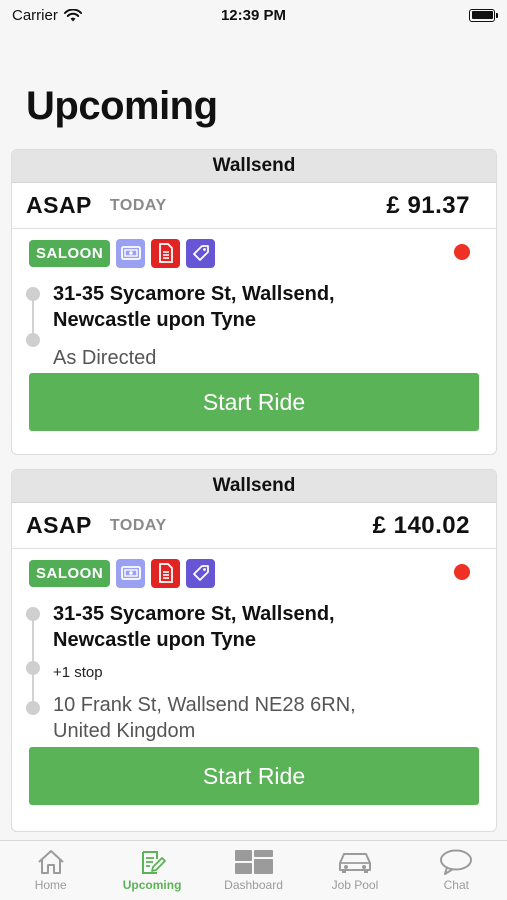  Describe the element at coordinates (35, 15) in the screenshot. I see `carrier-label: Carrier` at that location.